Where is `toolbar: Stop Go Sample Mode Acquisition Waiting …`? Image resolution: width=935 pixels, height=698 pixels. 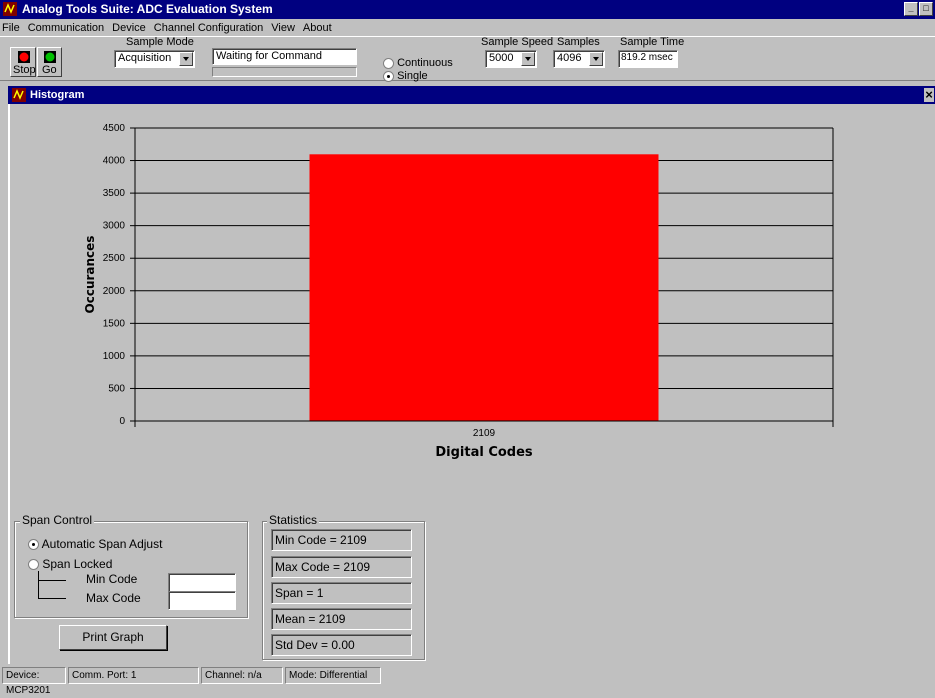
toolbar: Stop Go Sample Mode Acquisition Waiting … is located at coordinates (467, 59).